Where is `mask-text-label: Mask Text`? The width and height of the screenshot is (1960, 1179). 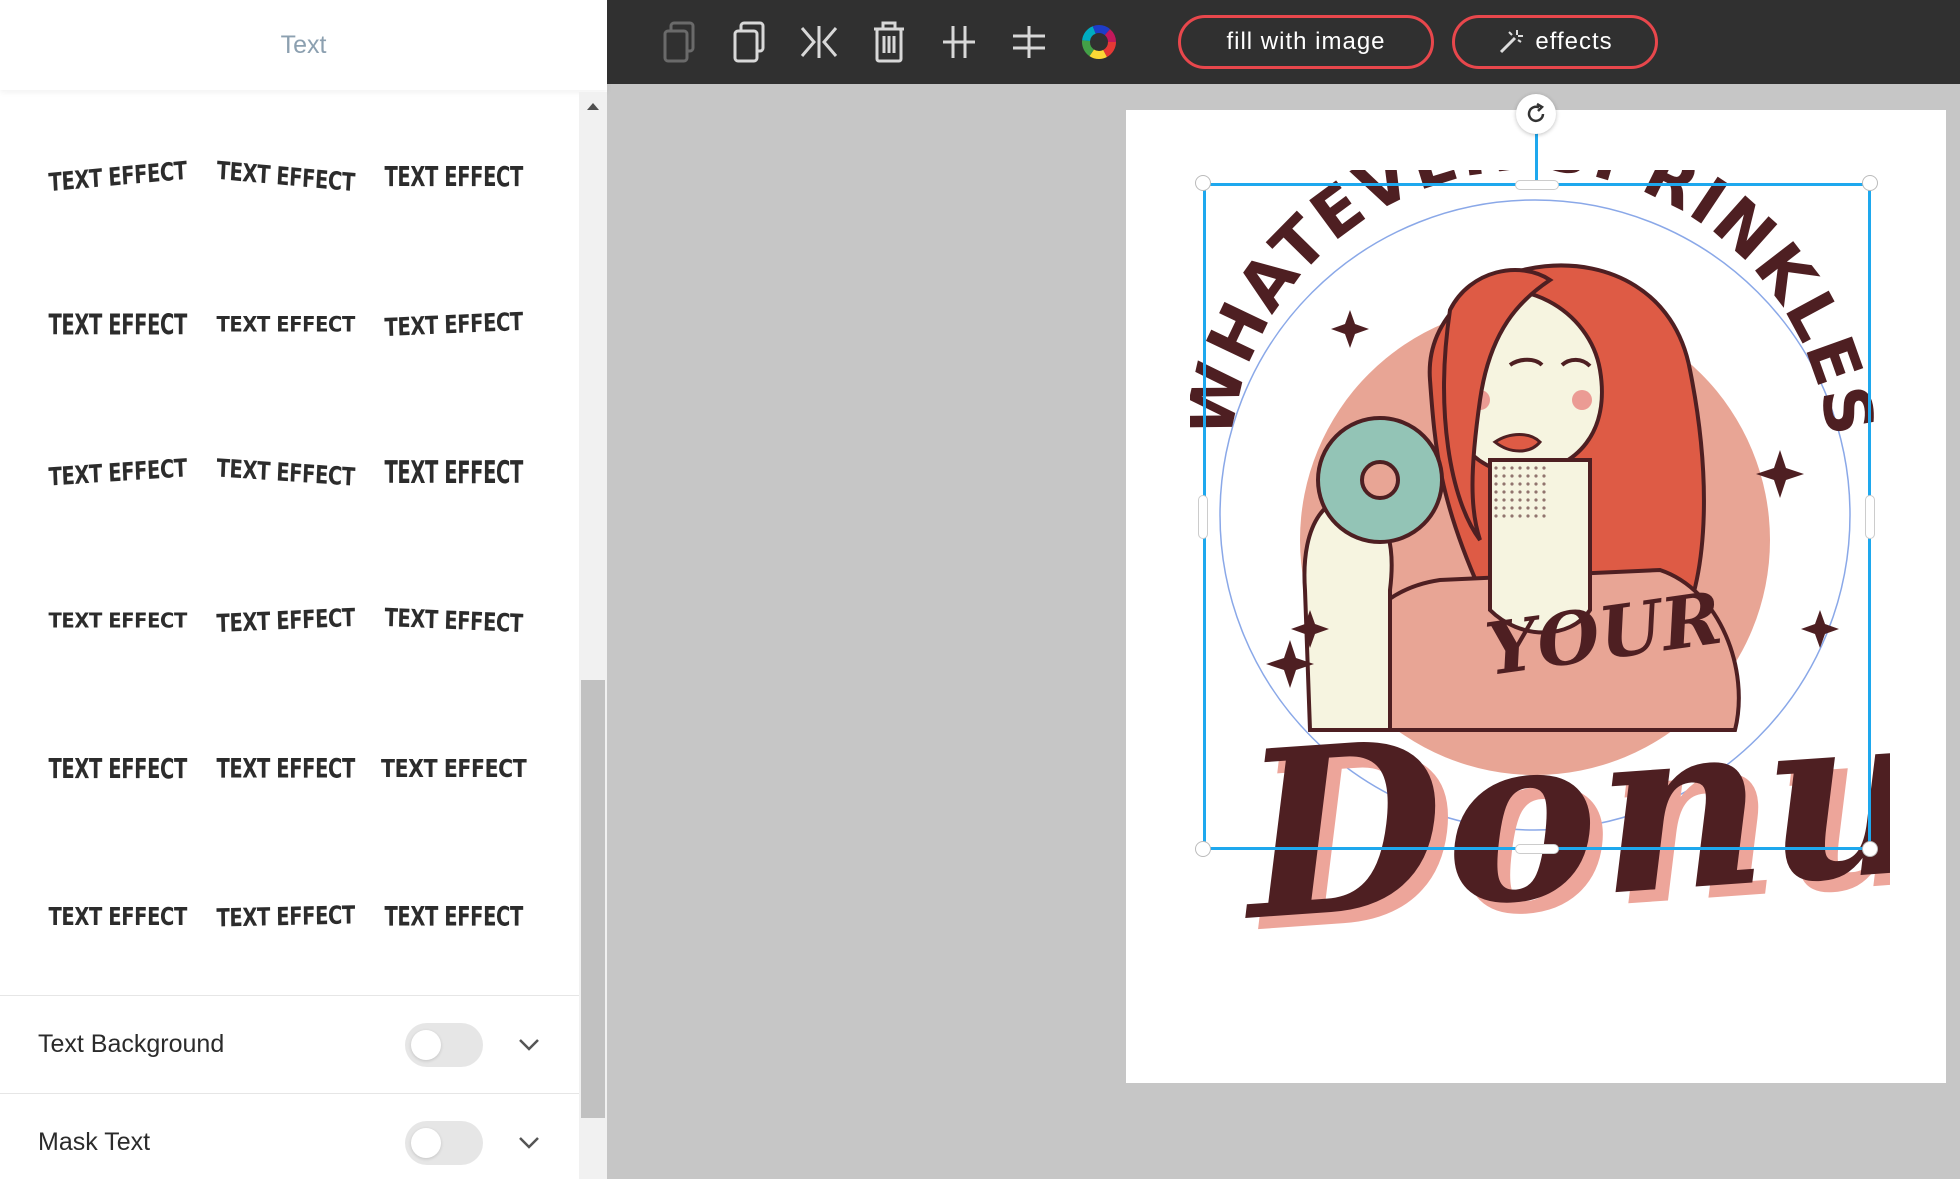
mask-text-label: Mask Text is located at coordinates (94, 1142).